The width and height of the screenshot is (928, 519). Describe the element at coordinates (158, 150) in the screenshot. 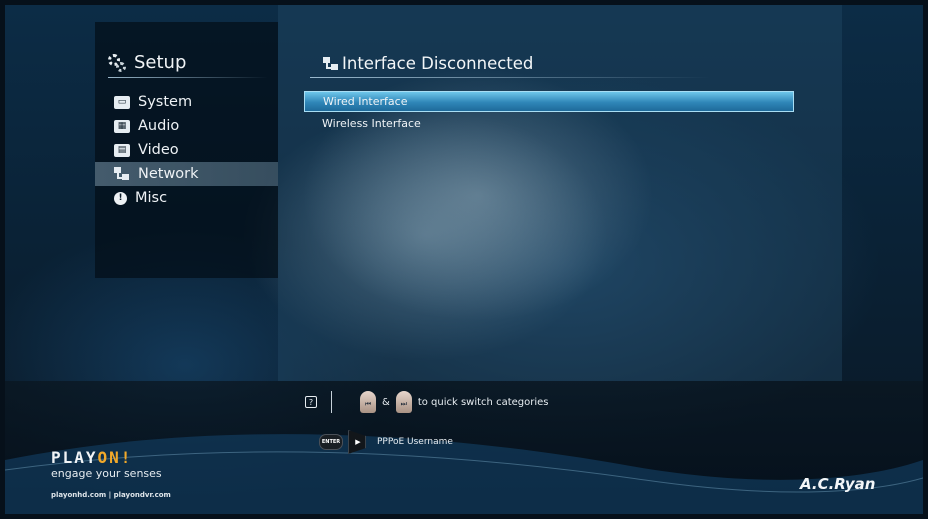

I see `sidebar-item-label: Video` at that location.